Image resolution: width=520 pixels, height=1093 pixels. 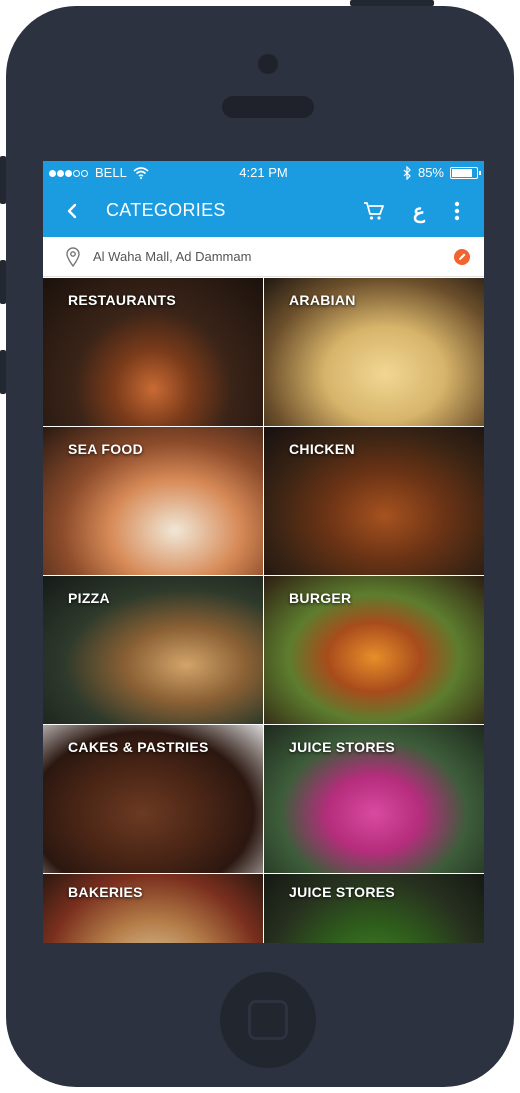 What do you see at coordinates (268, 107) in the screenshot?
I see `earpiece-speaker` at bounding box center [268, 107].